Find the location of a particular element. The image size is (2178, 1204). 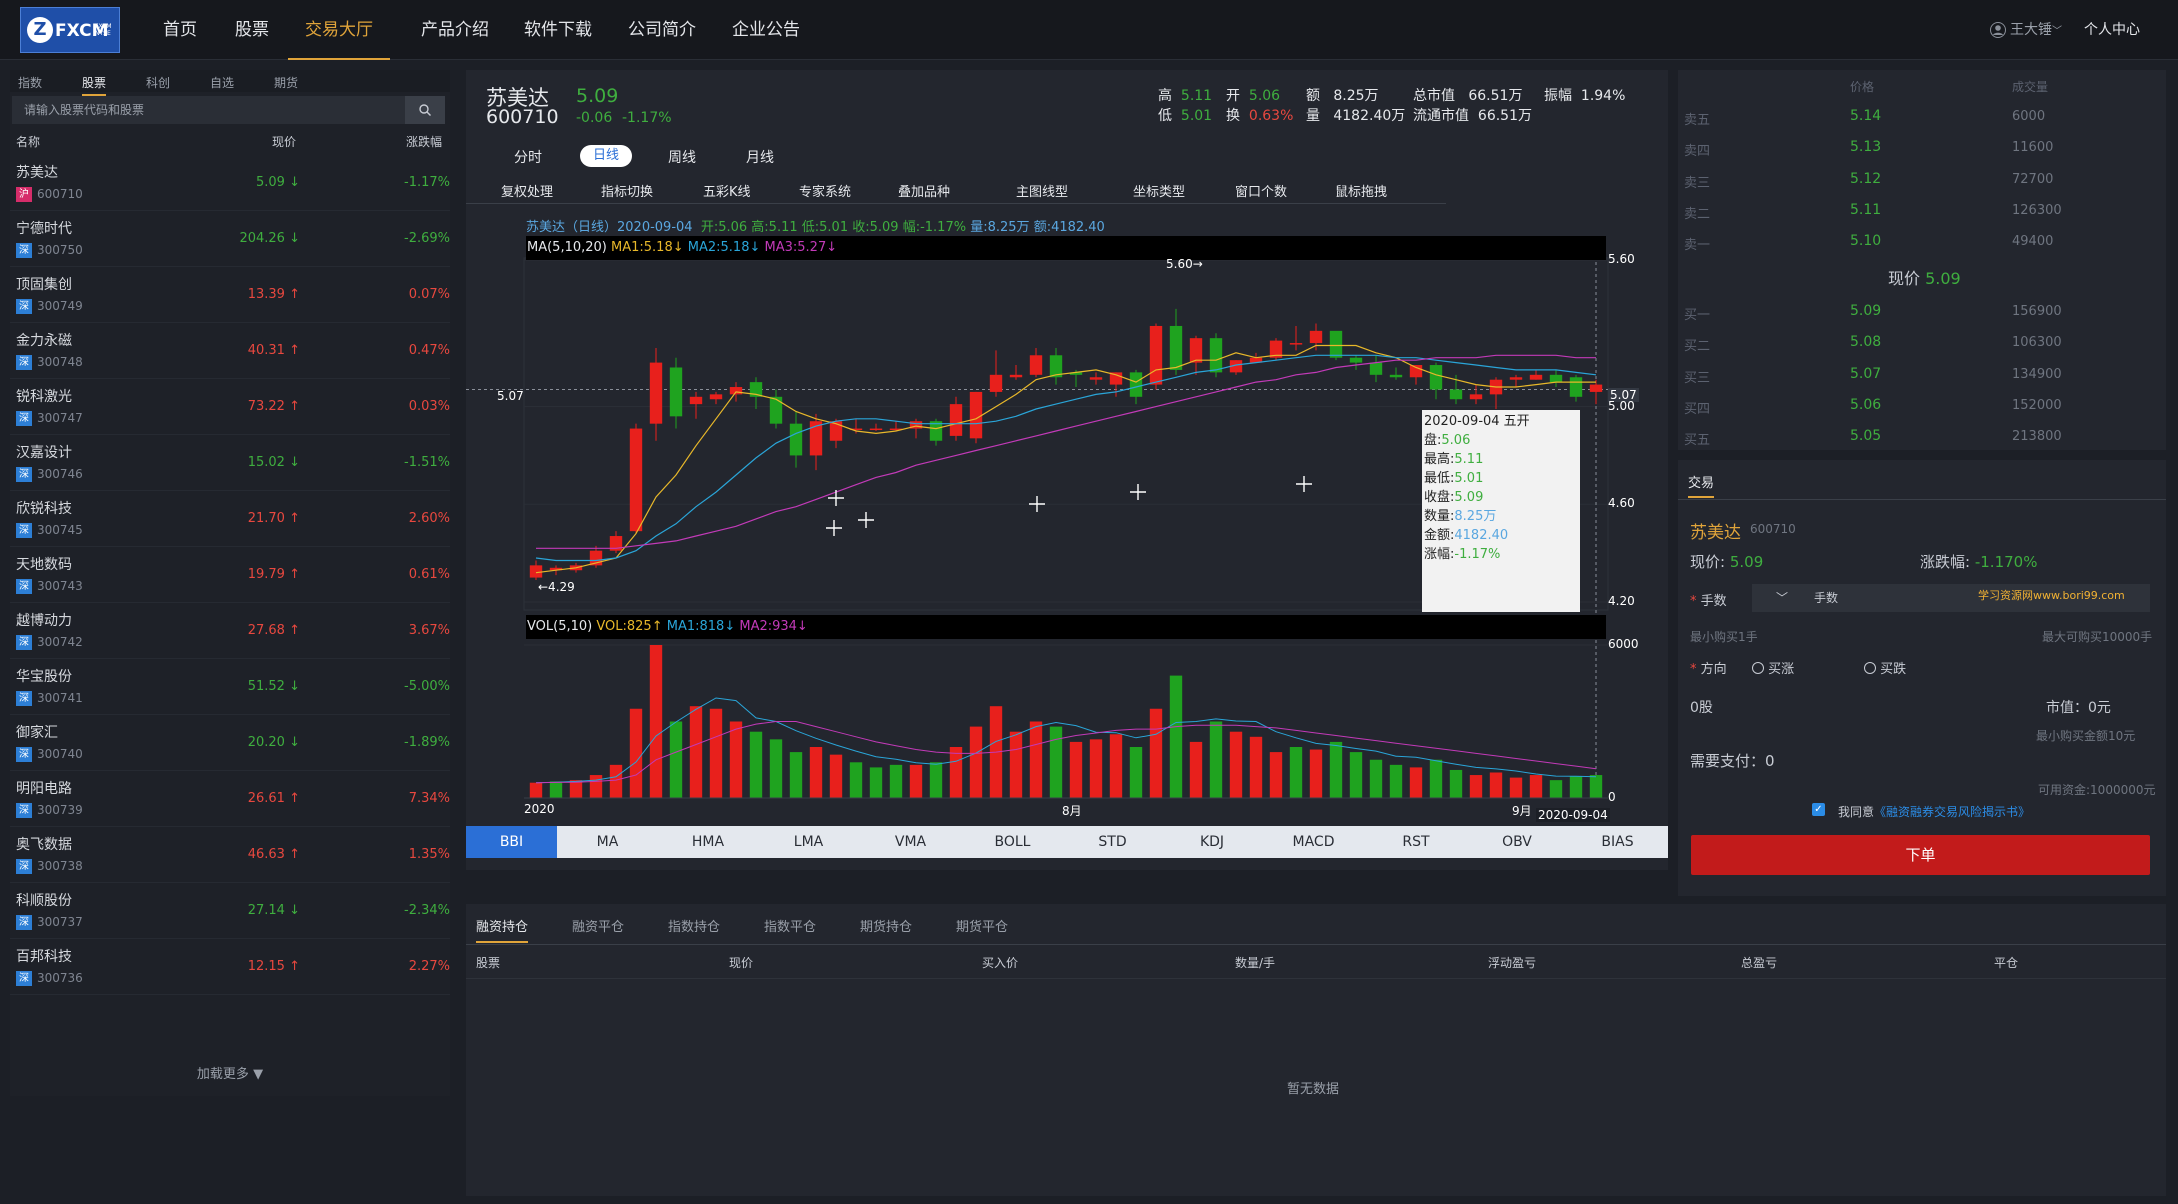

stock-row: 科顺股份深 300737 27.14 ↓ -2.34% is located at coordinates (230, 911).